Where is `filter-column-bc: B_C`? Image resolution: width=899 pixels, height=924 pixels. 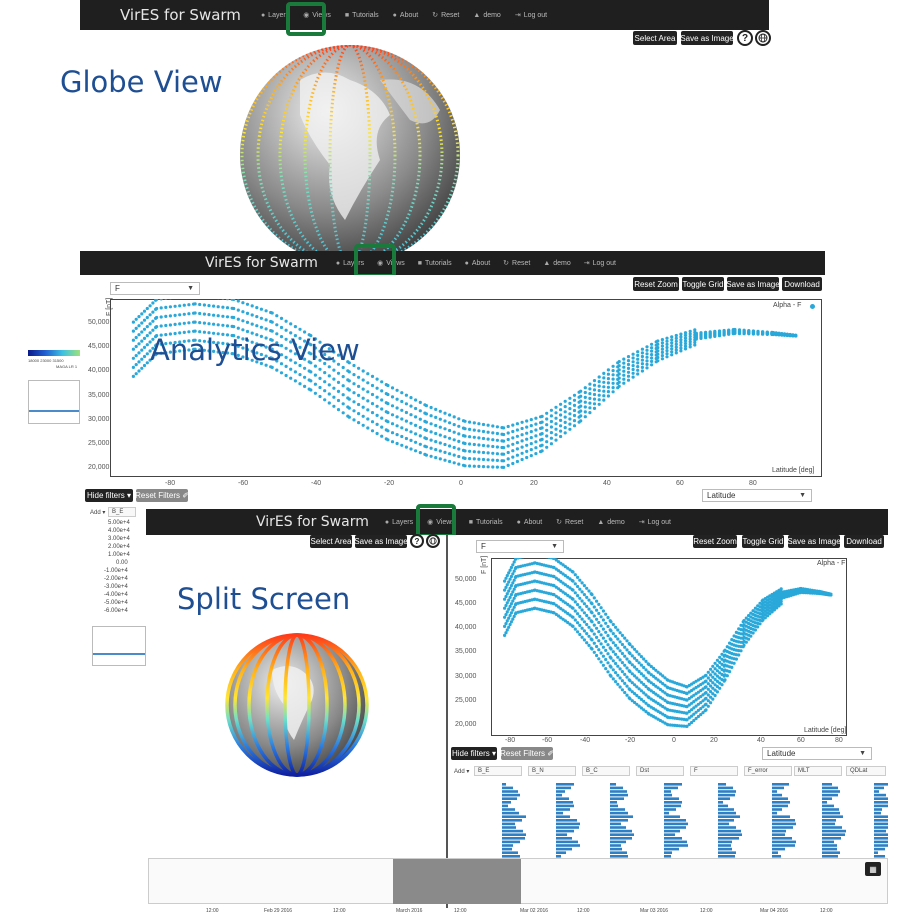
filter-column-bc: B_C is located at coordinates (606, 771).